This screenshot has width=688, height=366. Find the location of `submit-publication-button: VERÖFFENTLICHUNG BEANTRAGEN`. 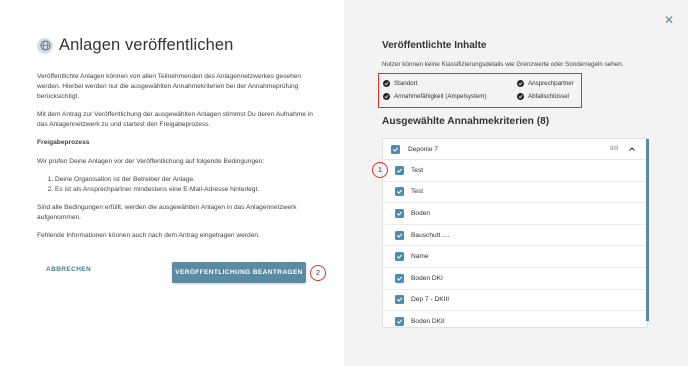

submit-publication-button: VERÖFFENTLICHUNG BEANTRAGEN is located at coordinates (239, 272).